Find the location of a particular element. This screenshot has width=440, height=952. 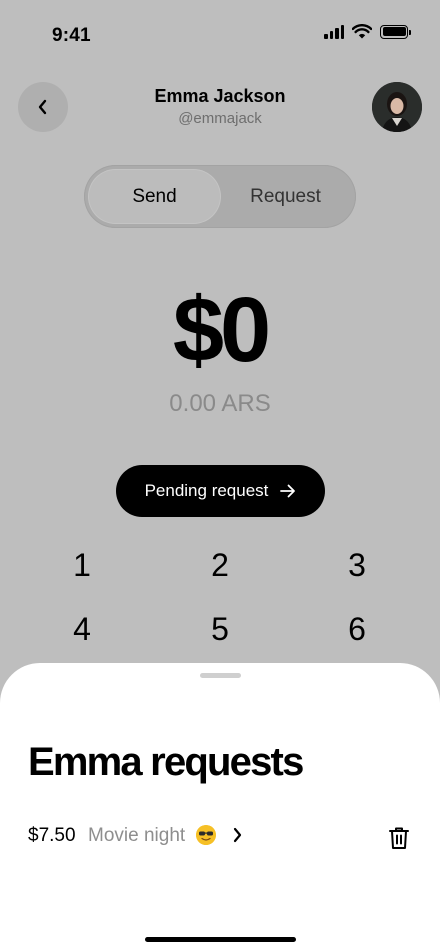

pending-request-button: Pending request is located at coordinates (220, 491).